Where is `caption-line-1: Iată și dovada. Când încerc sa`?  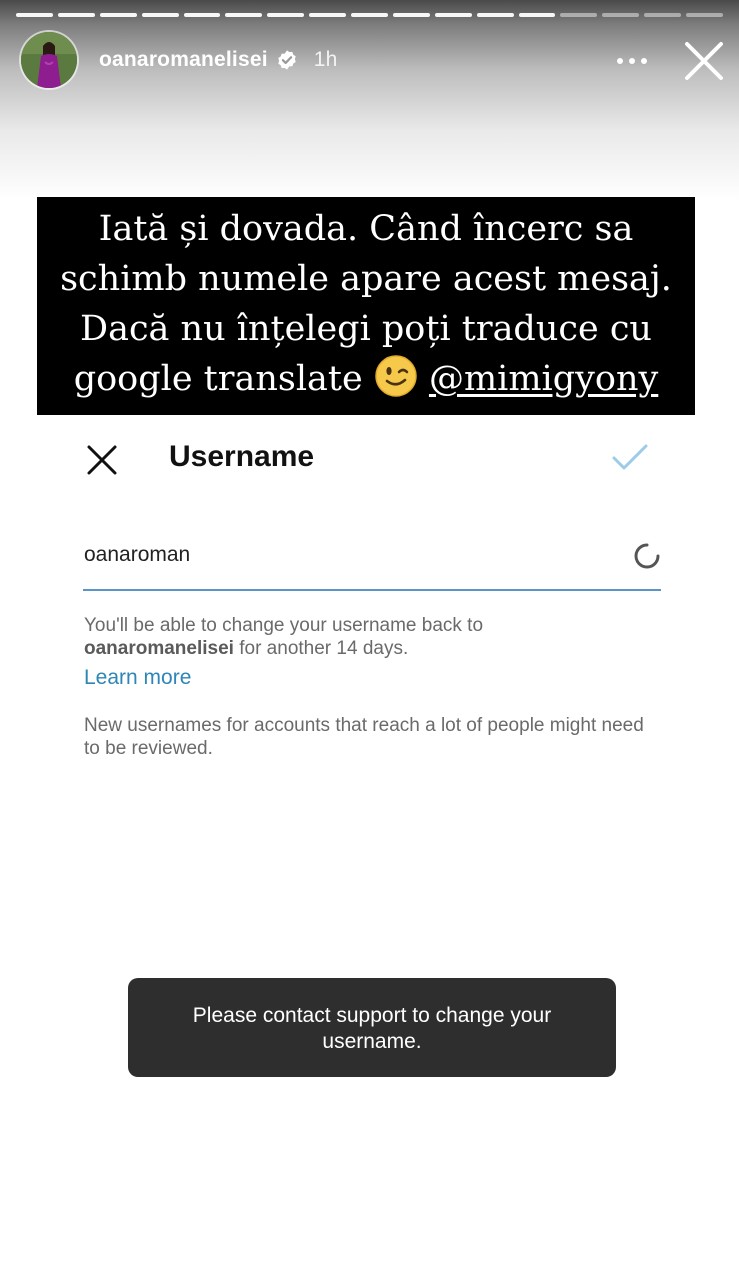 caption-line-1: Iată și dovada. Când încerc sa is located at coordinates (366, 229).